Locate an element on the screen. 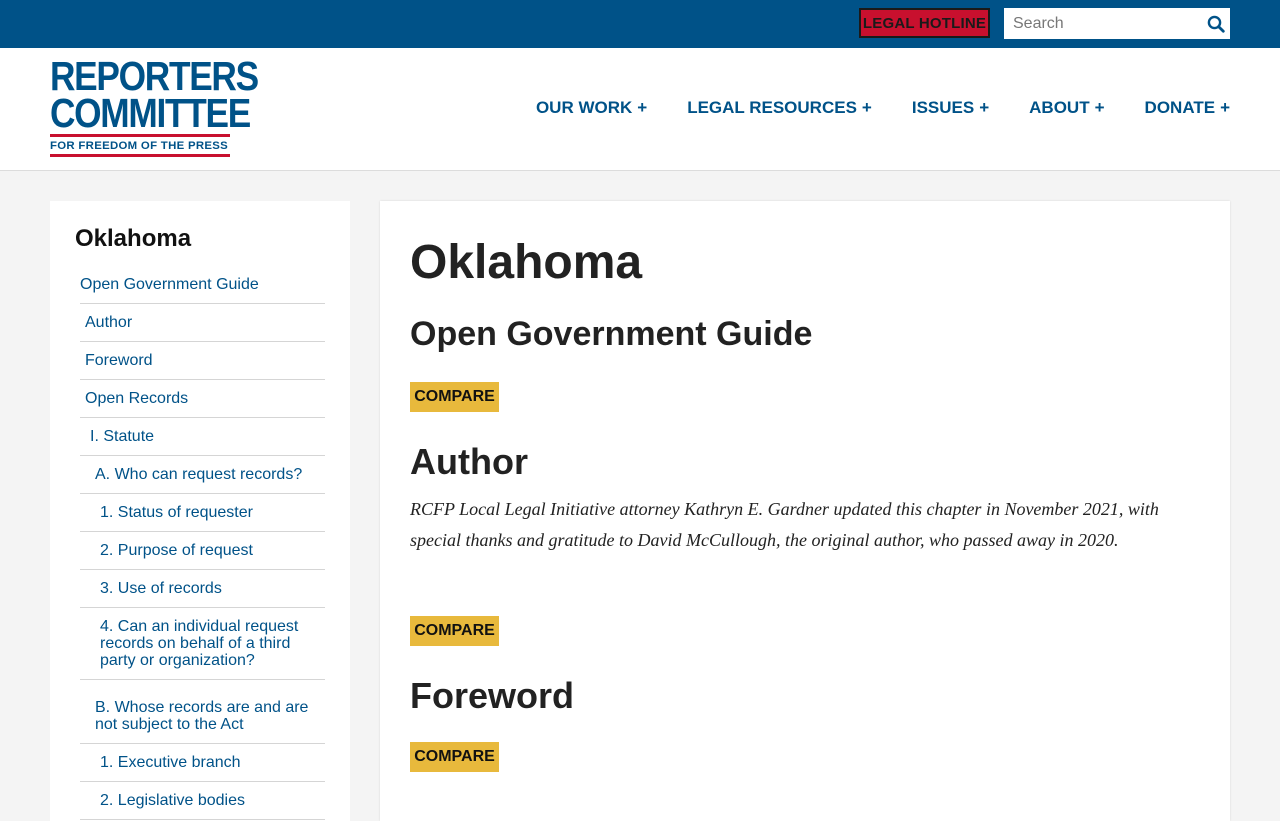  logo-rule is located at coordinates (140, 155).